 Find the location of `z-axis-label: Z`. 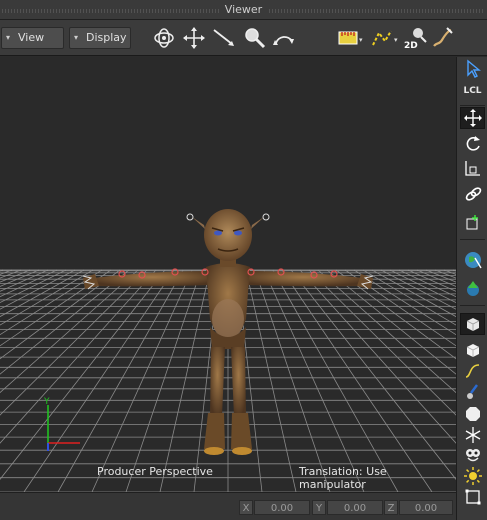

z-axis-label: Z is located at coordinates (391, 507).